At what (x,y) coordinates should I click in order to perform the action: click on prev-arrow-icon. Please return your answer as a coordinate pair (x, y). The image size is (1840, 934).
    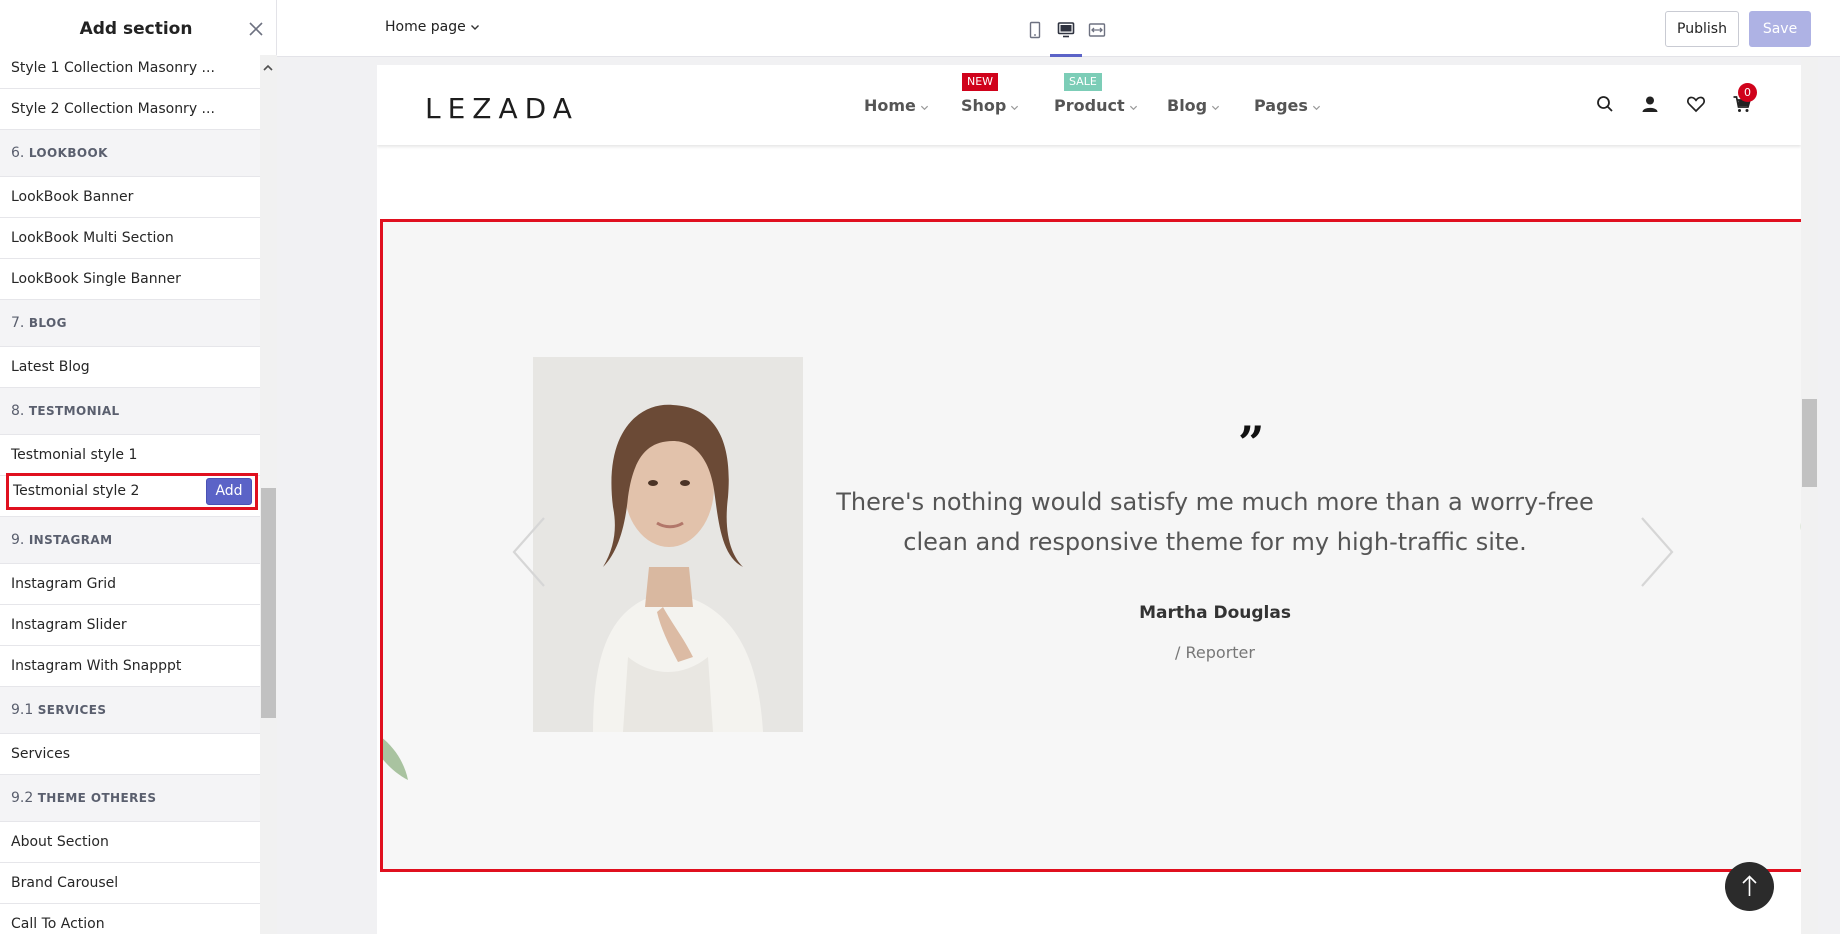
    Looking at the image, I should click on (528, 552).